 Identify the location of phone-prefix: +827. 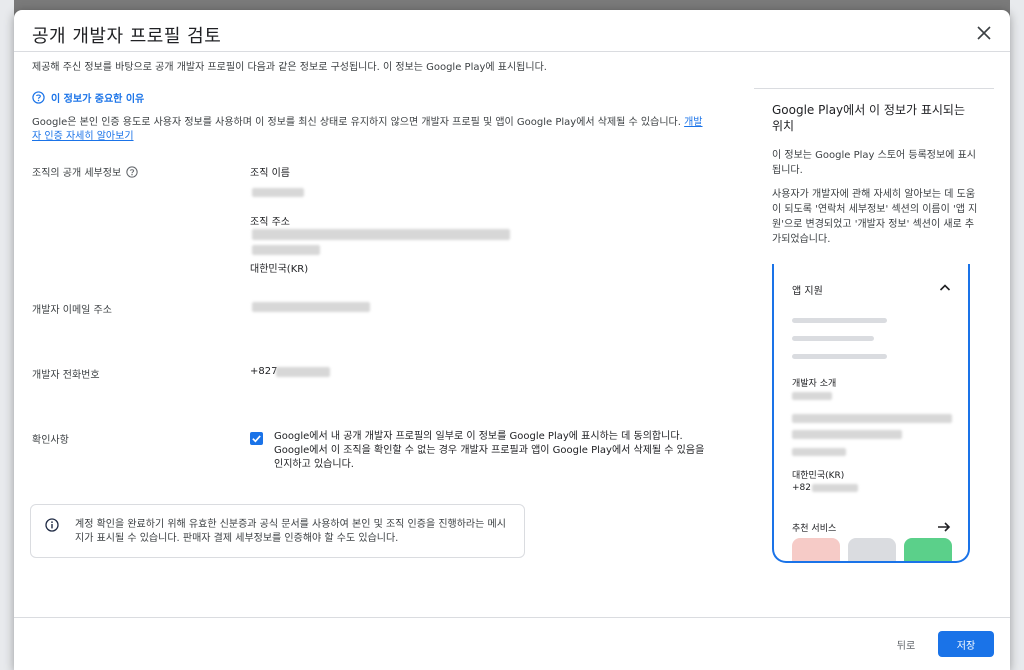
(264, 371).